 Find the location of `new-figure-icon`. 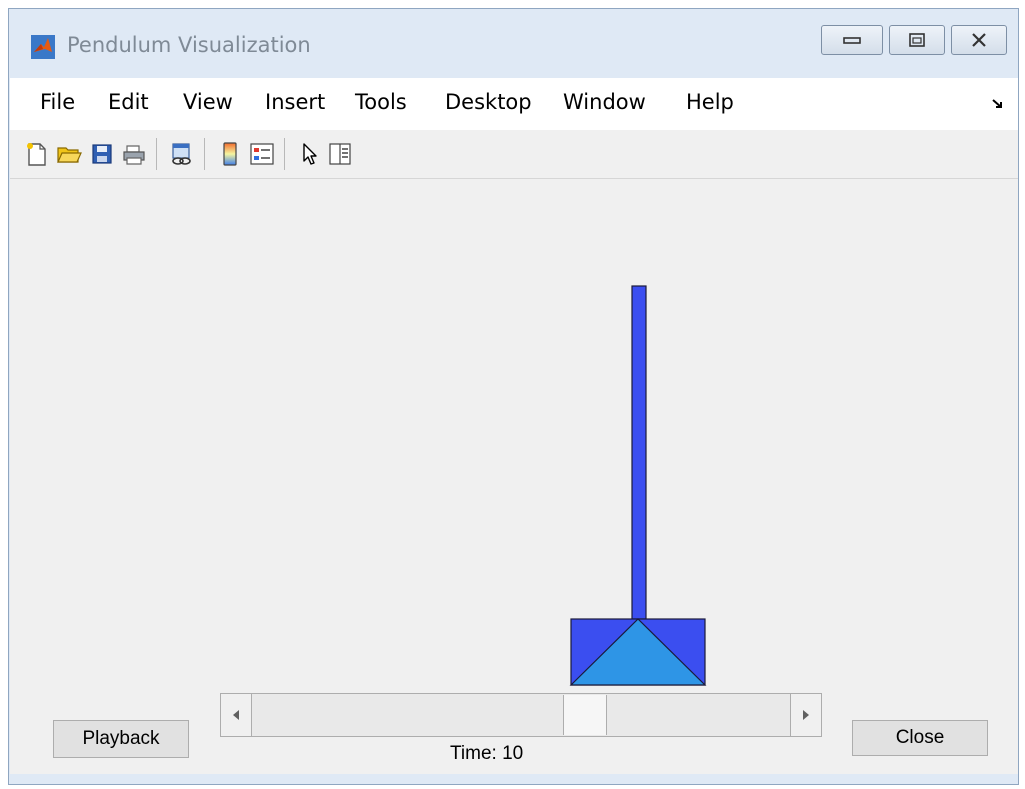

new-figure-icon is located at coordinates (36, 154).